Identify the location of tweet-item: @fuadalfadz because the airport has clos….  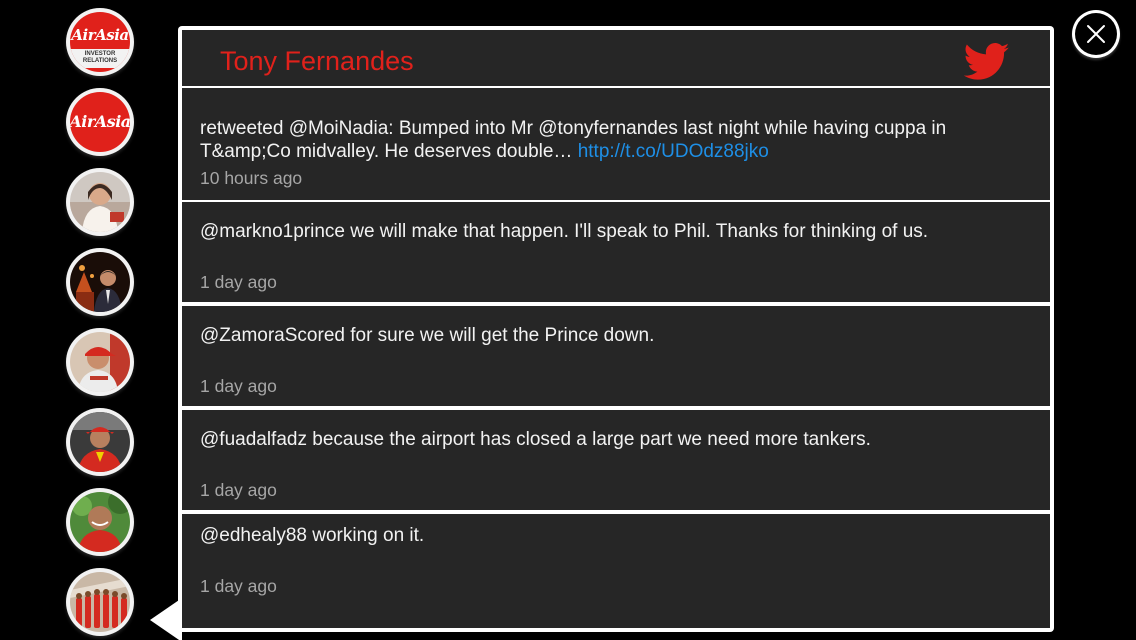
(616, 460).